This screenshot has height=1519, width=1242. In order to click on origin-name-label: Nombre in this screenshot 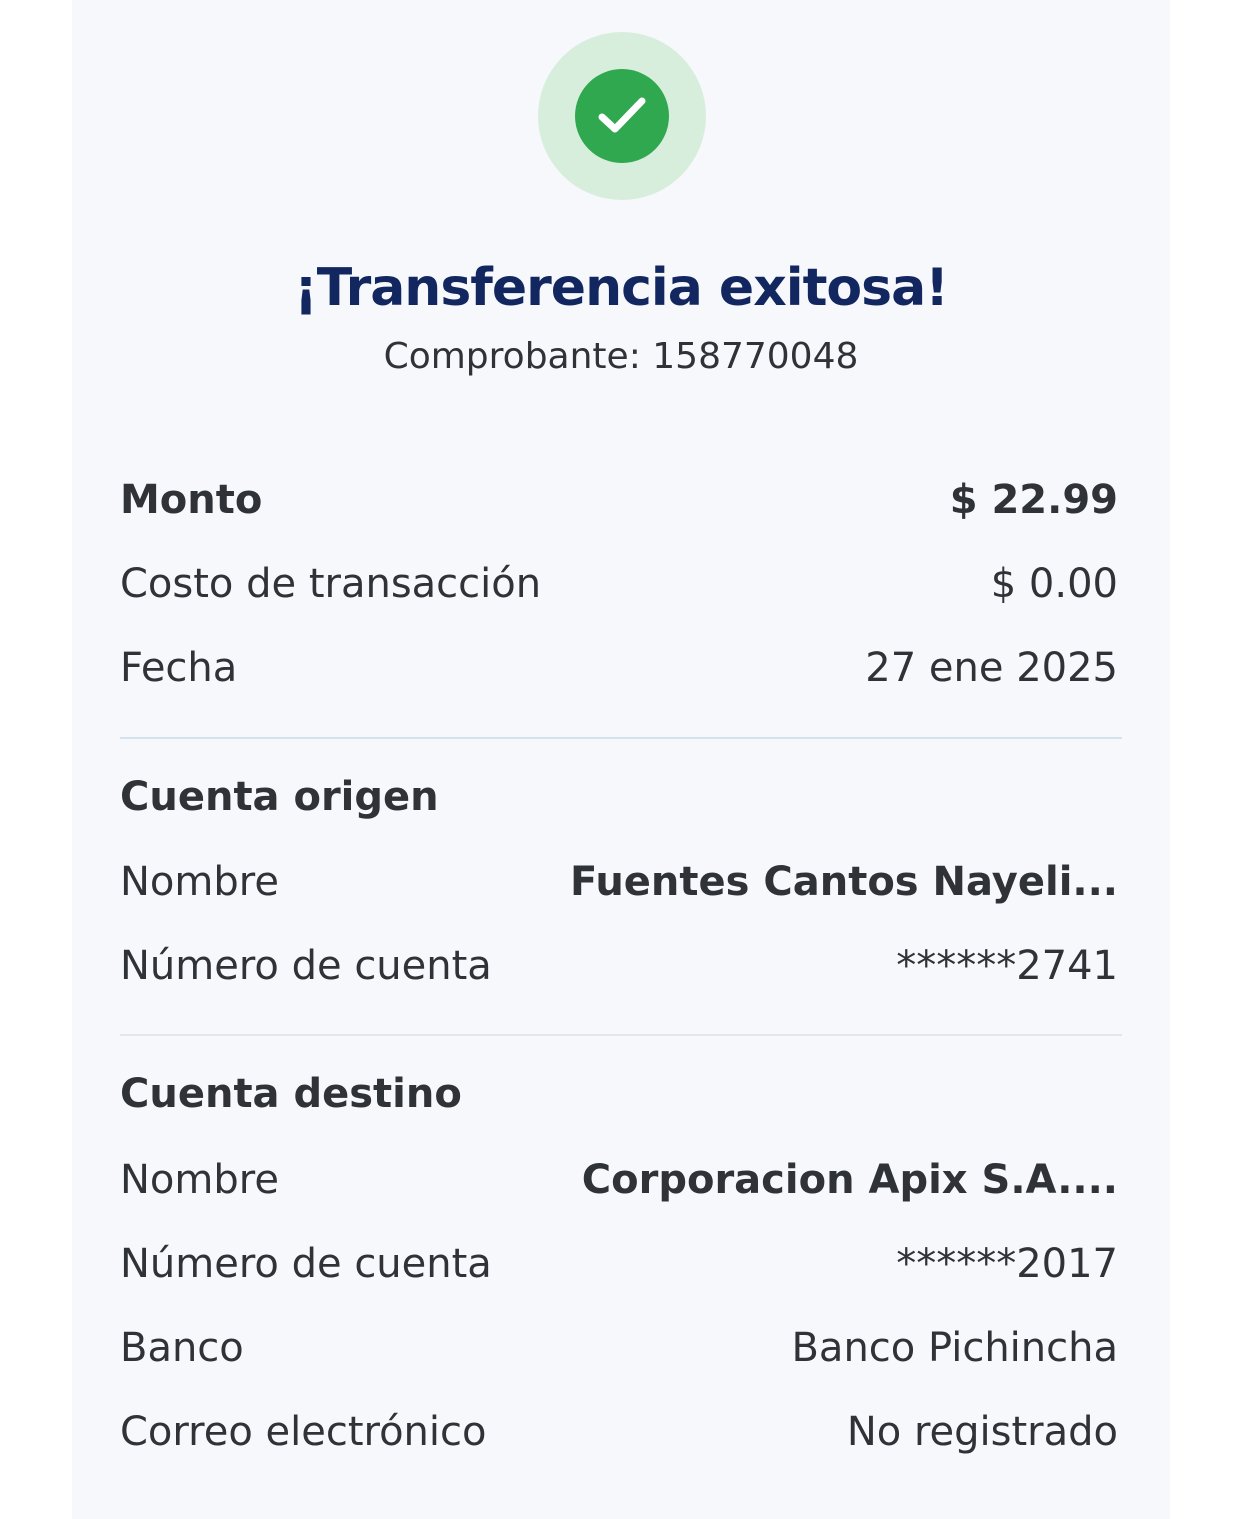, I will do `click(199, 882)`.